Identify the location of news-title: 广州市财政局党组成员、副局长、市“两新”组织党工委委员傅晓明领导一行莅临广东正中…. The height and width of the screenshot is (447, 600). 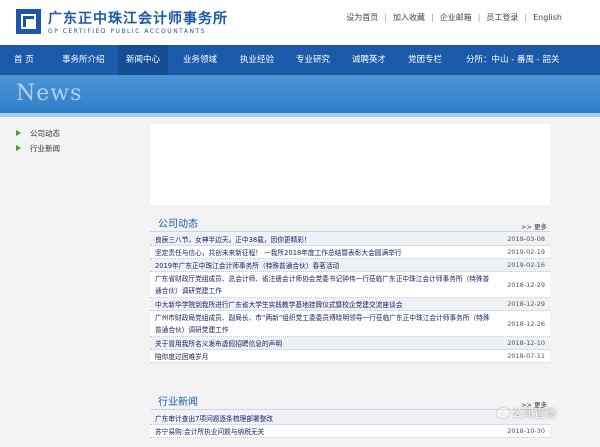
(350, 324).